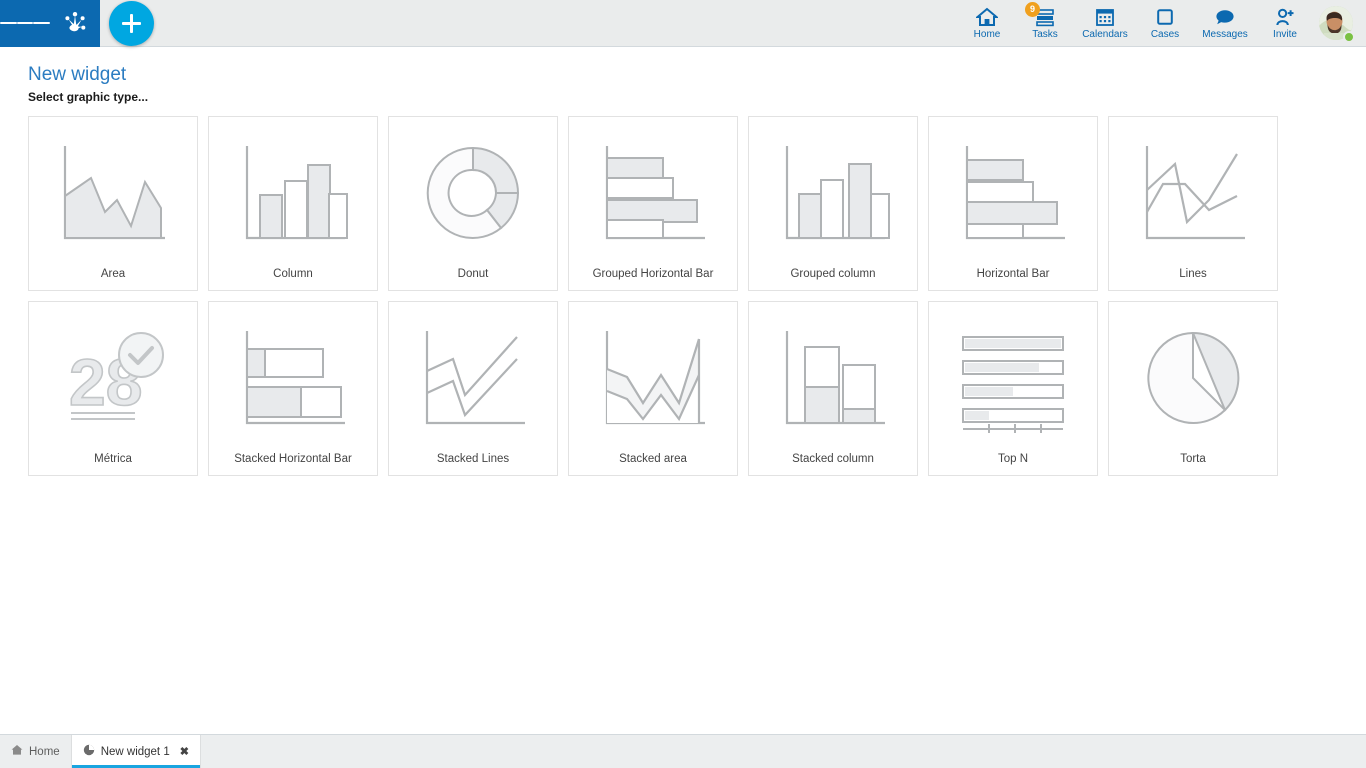  Describe the element at coordinates (293, 377) in the screenshot. I see `stacked-horizontal-bar-chart-icon` at that location.